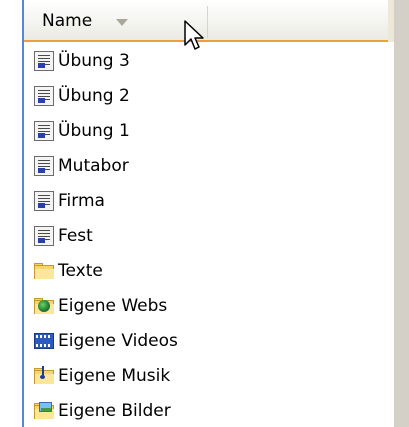 Image resolution: width=409 pixels, height=427 pixels. What do you see at coordinates (94, 131) in the screenshot?
I see `list-item-label: Übung 1` at bounding box center [94, 131].